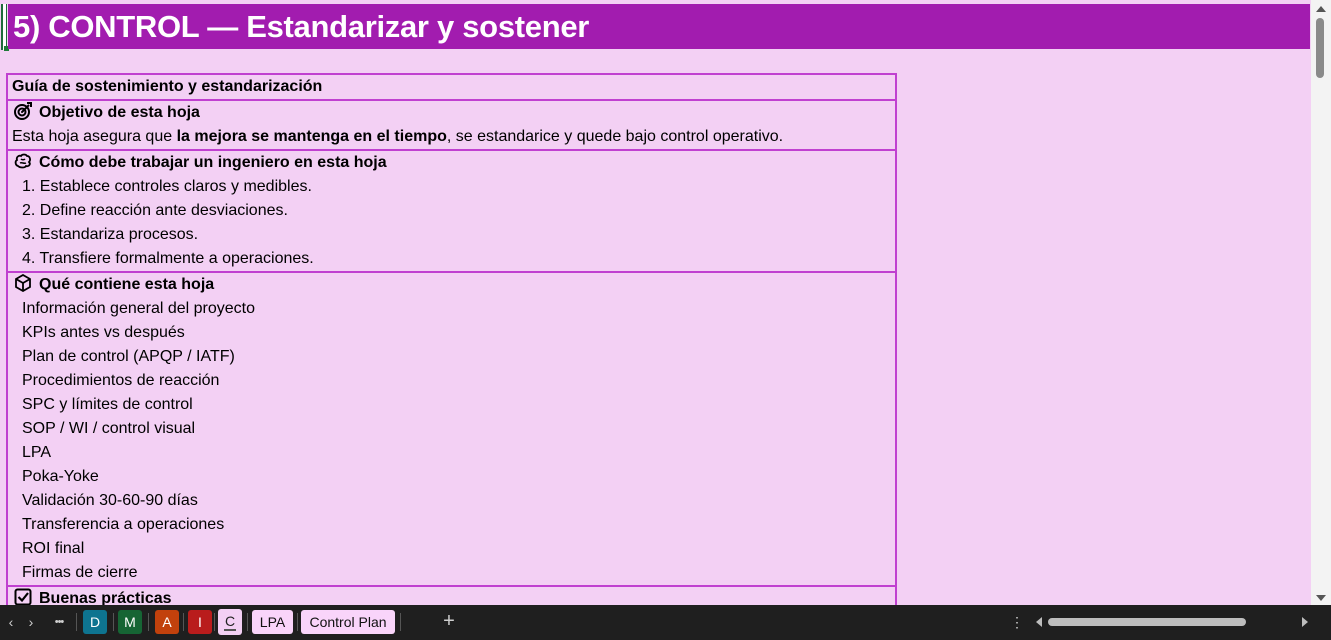 This screenshot has height=640, width=1331. What do you see at coordinates (119, 112) in the screenshot?
I see `objective-title: Objetivo de esta hoja` at bounding box center [119, 112].